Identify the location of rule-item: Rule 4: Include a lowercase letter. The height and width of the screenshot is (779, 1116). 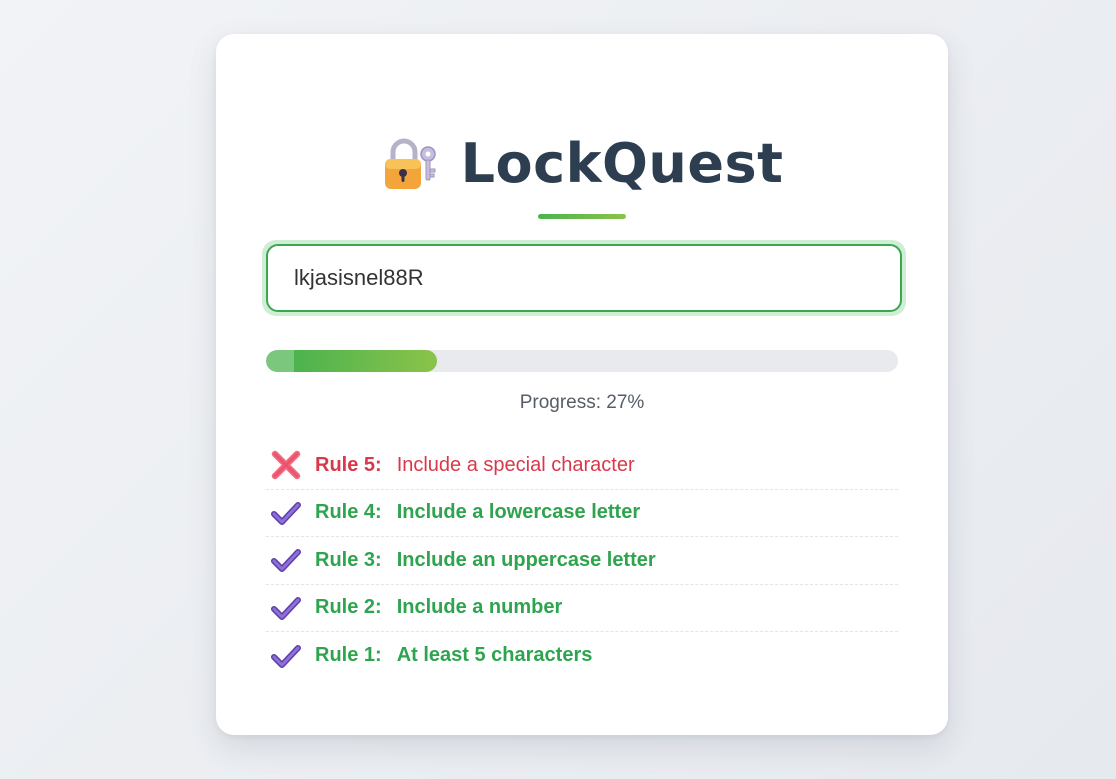
(582, 513).